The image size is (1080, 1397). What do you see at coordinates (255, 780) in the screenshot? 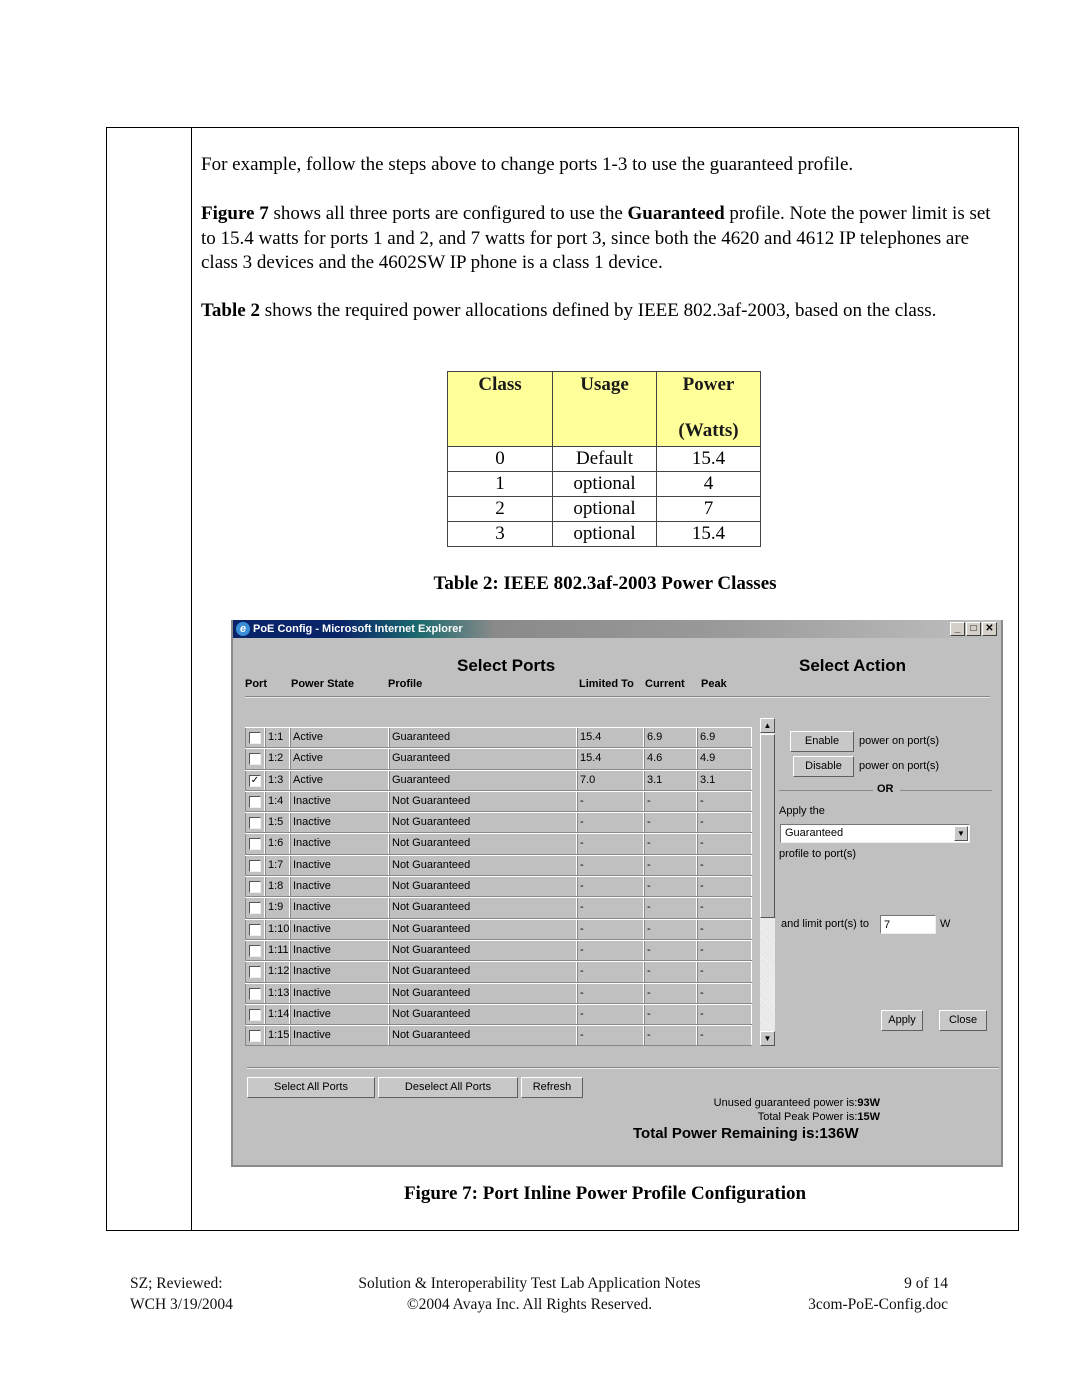
I see `checkbox-checked-icon: ✓` at bounding box center [255, 780].